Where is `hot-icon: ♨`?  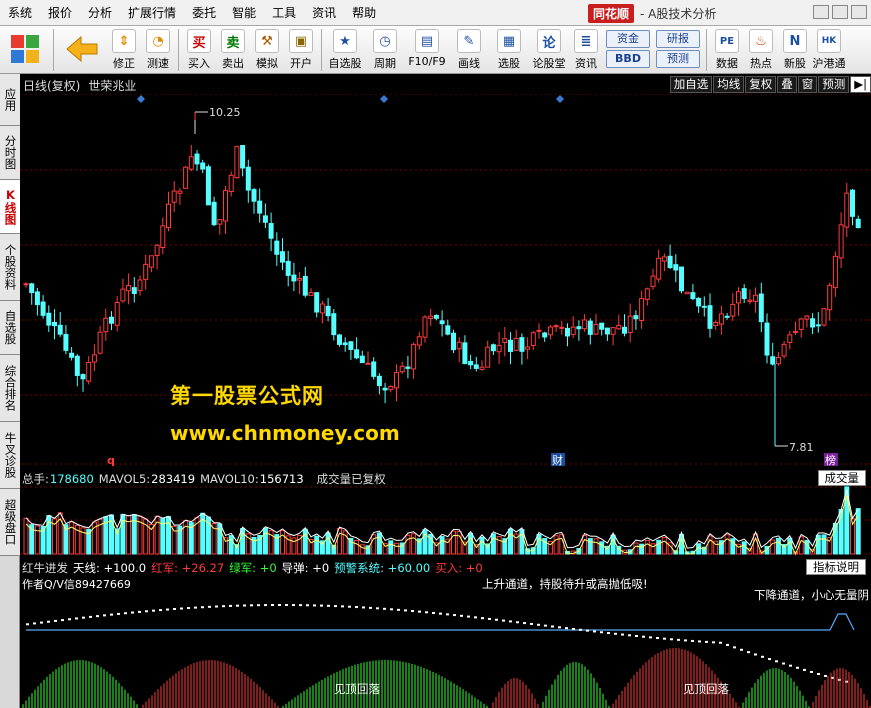
hot-icon: ♨ is located at coordinates (761, 41).